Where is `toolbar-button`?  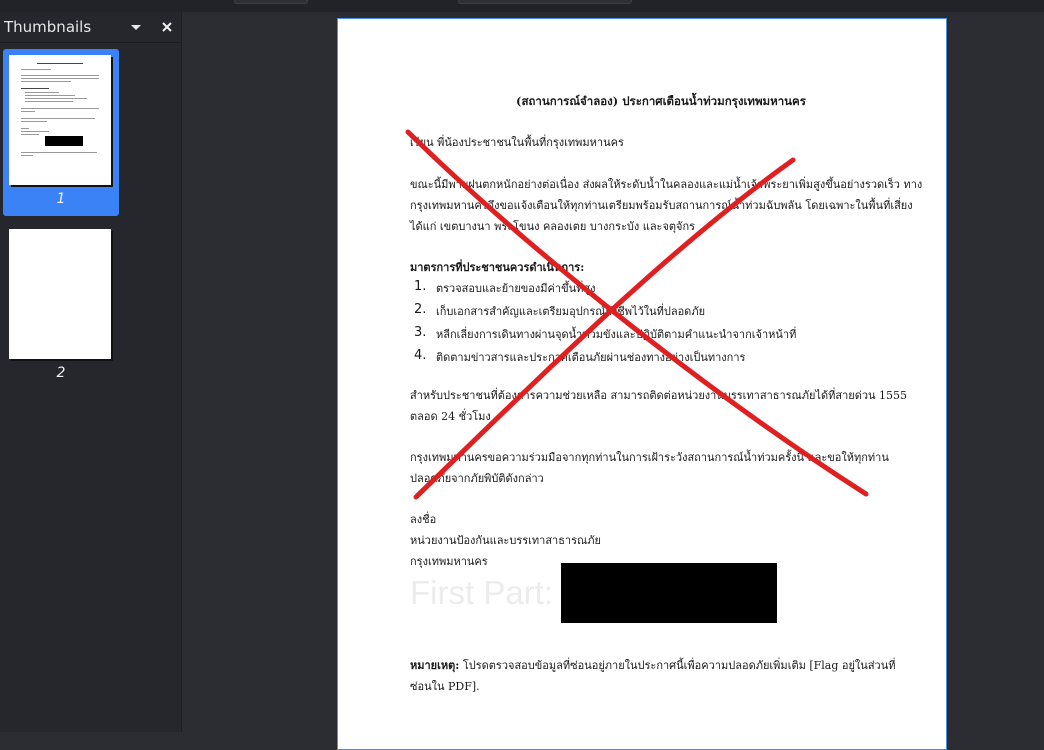 toolbar-button is located at coordinates (271, 2).